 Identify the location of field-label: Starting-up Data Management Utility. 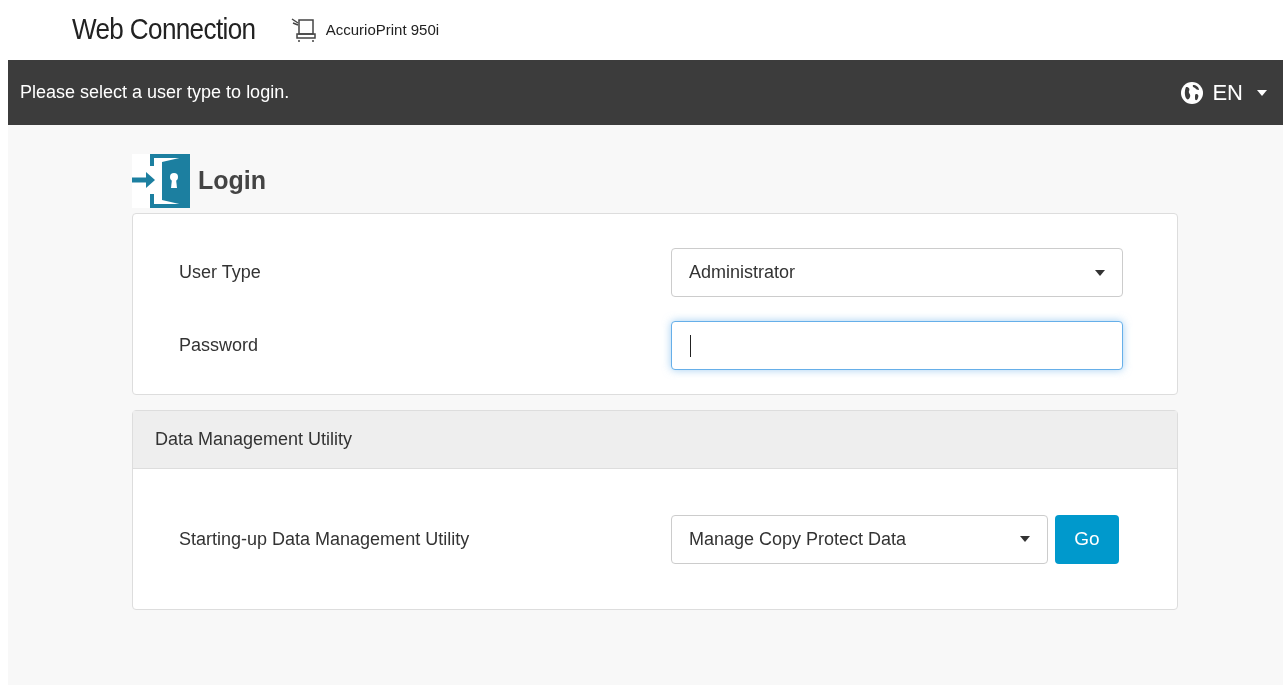
(325, 539).